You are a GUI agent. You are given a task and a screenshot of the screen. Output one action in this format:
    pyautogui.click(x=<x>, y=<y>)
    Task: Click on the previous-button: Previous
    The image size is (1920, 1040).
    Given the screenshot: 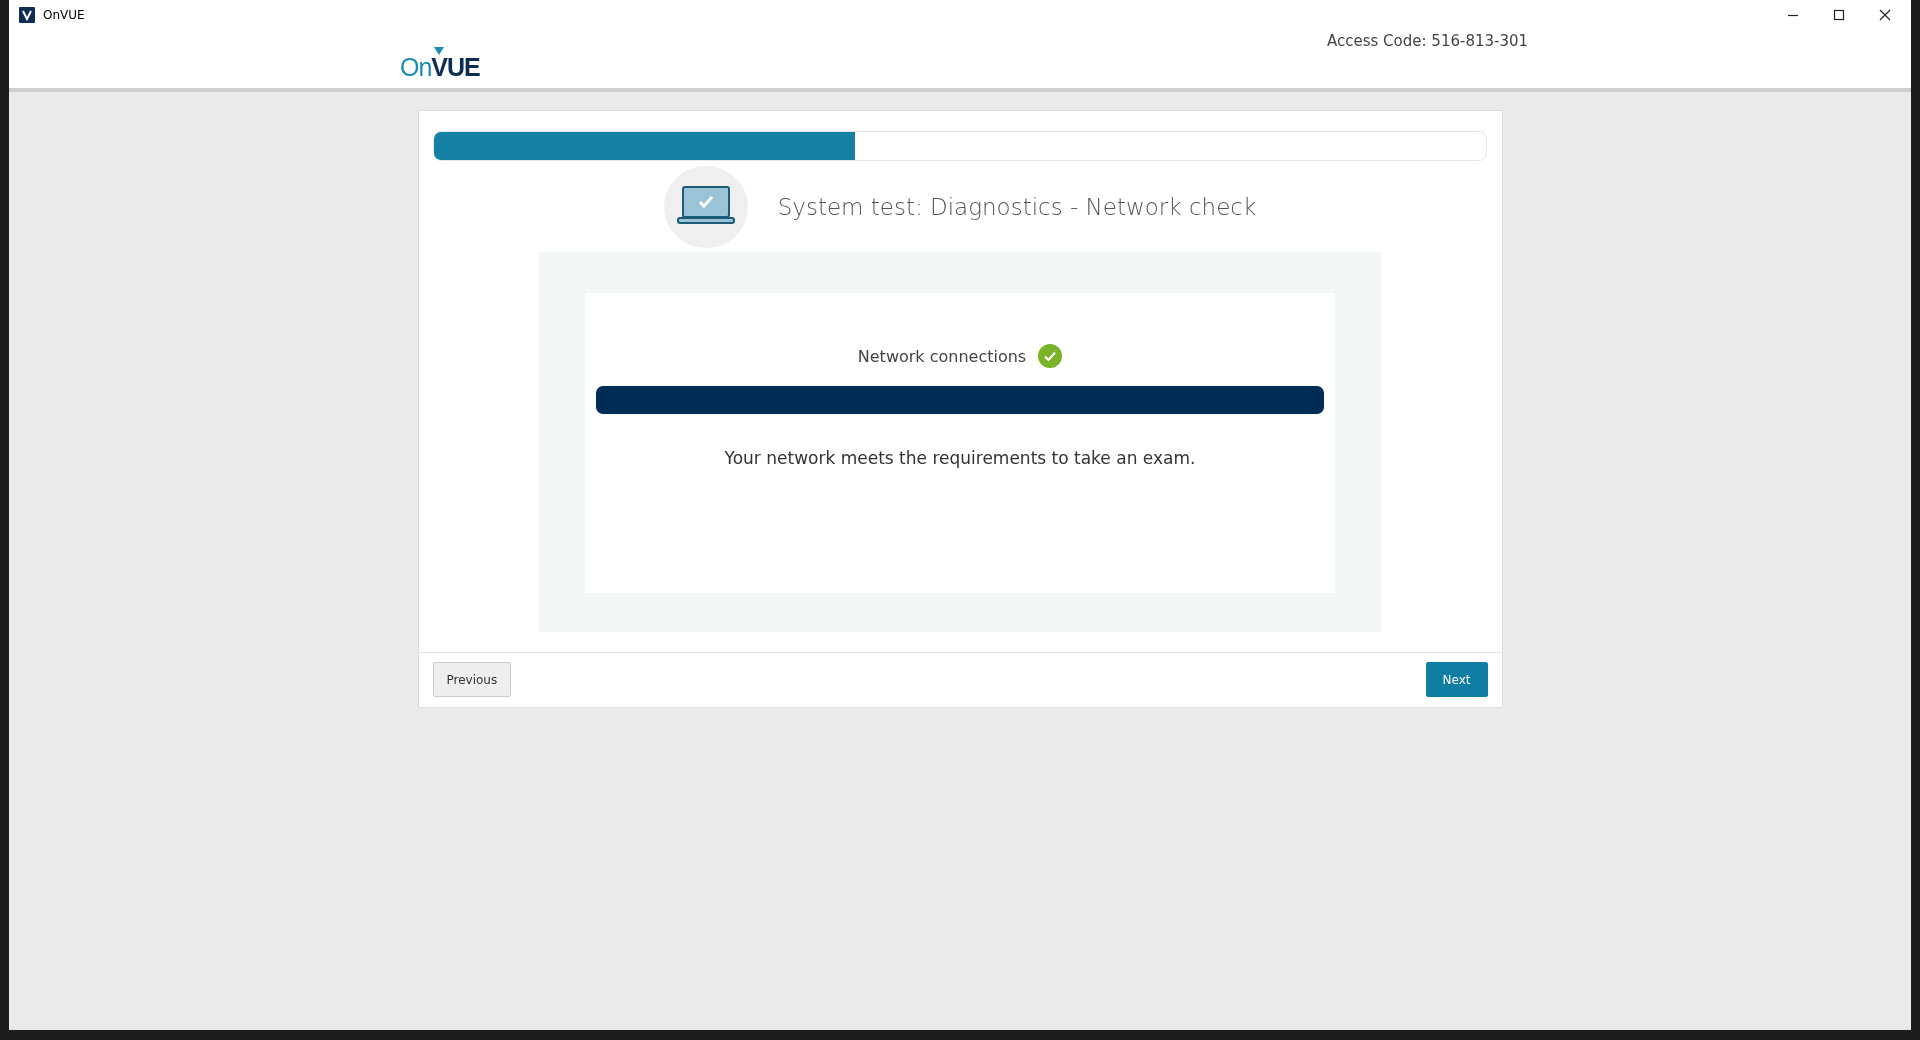 What is the action you would take?
    pyautogui.click(x=472, y=679)
    